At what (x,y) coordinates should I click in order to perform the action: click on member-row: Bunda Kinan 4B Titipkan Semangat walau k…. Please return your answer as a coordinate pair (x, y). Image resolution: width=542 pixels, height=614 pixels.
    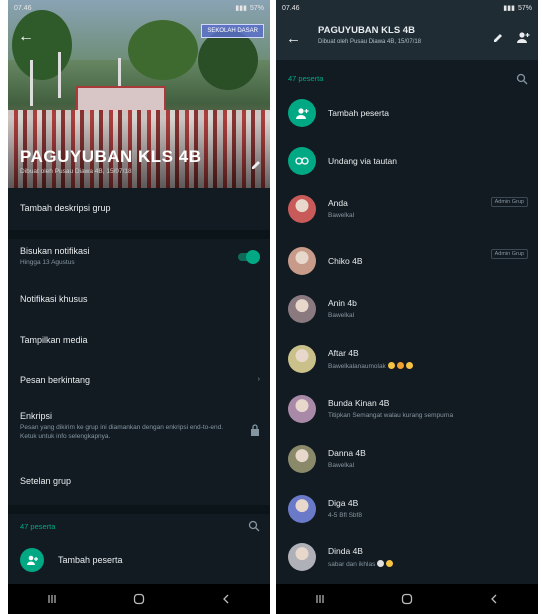
    Looking at the image, I should click on (407, 409).